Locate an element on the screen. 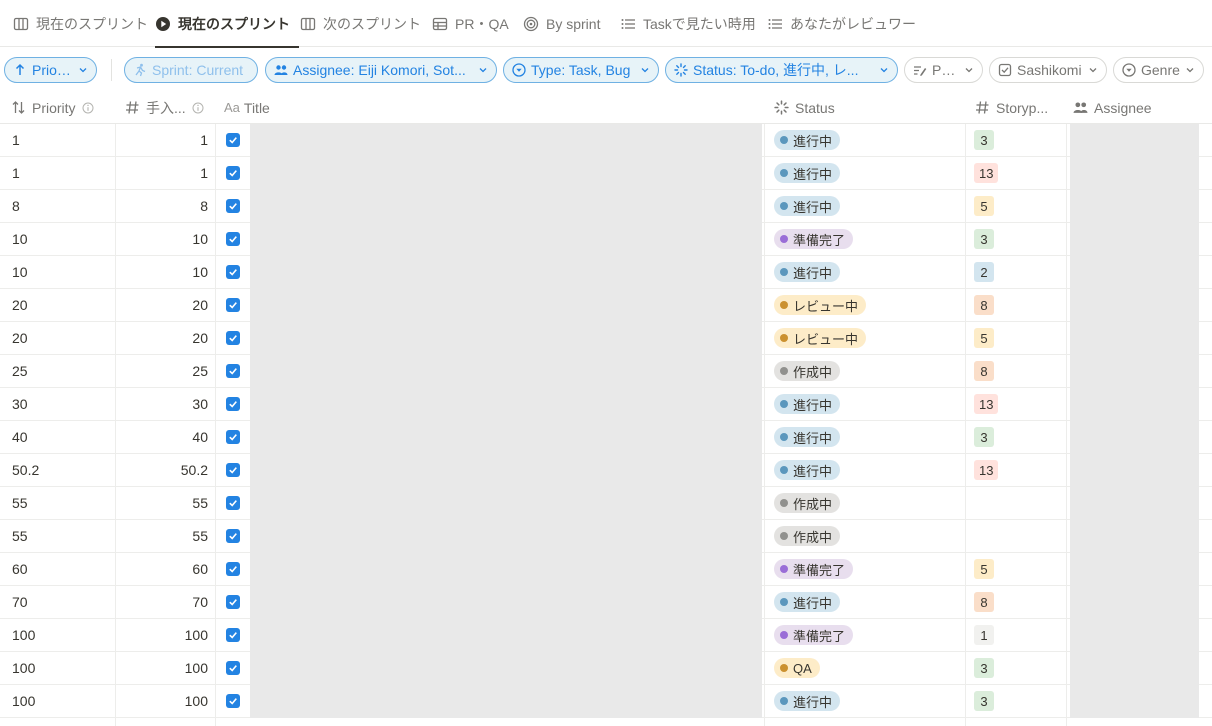 This screenshot has width=1212, height=726. priority-cell: 30 is located at coordinates (62, 404).